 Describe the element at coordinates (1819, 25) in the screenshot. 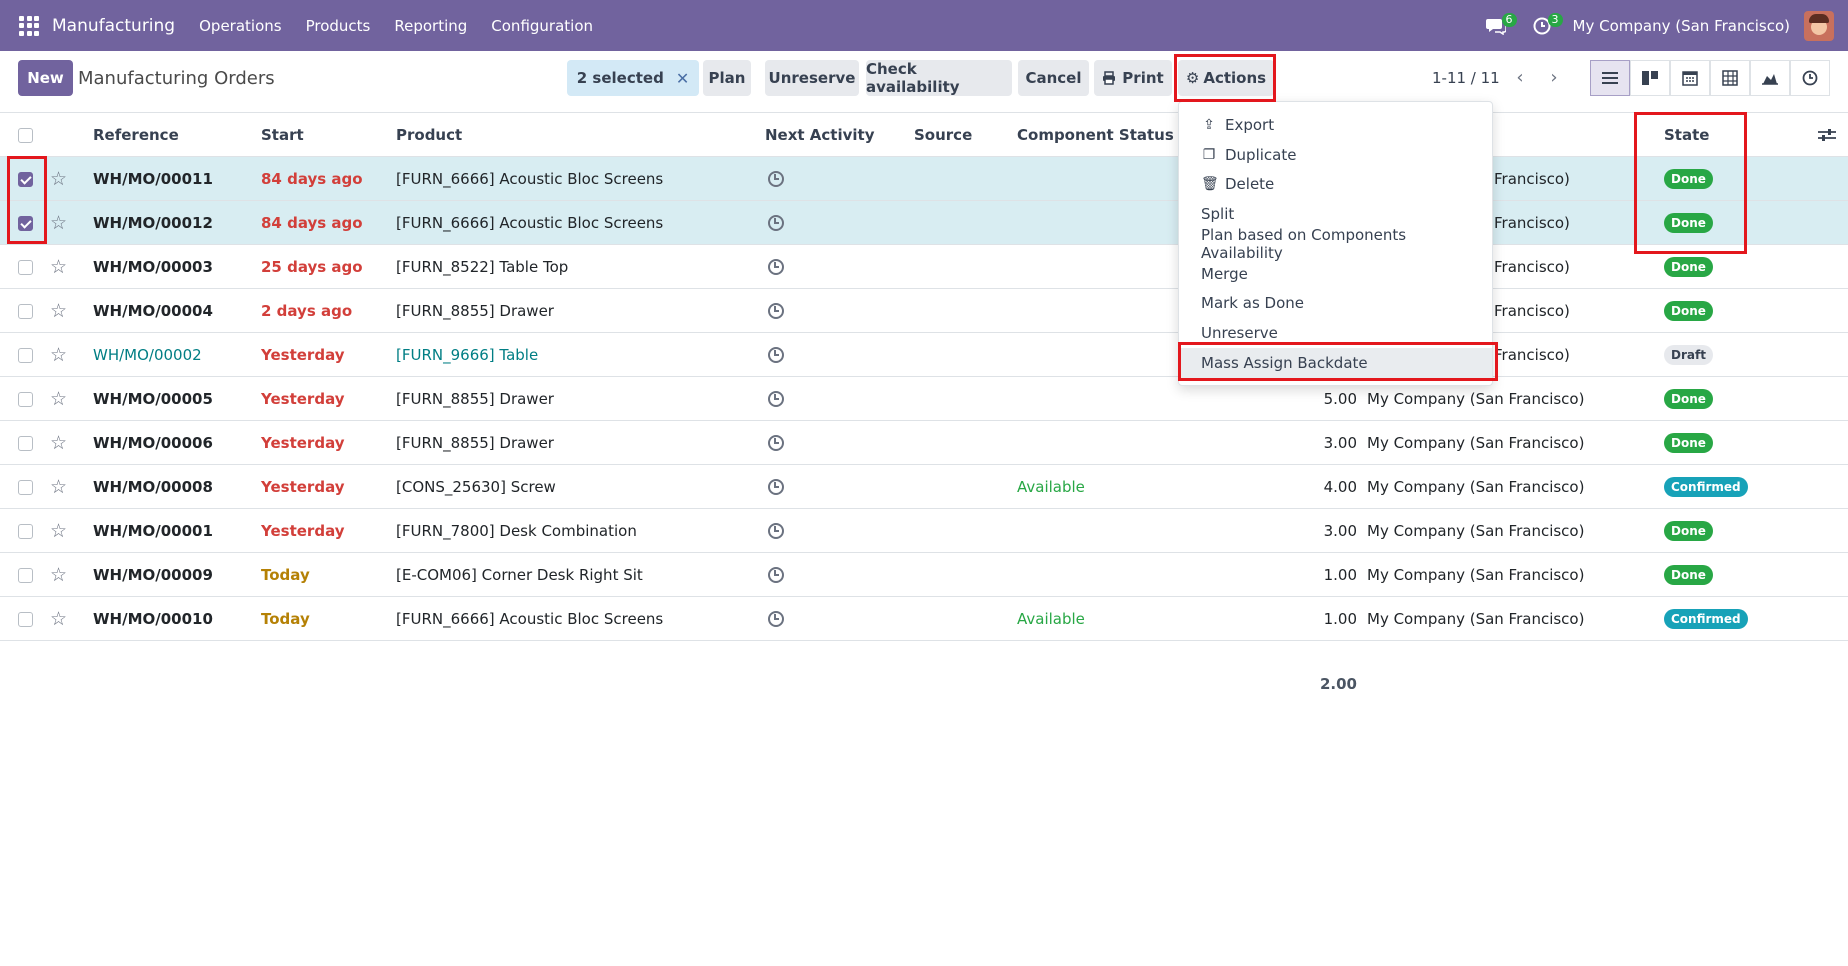

I see `user-avatar` at that location.